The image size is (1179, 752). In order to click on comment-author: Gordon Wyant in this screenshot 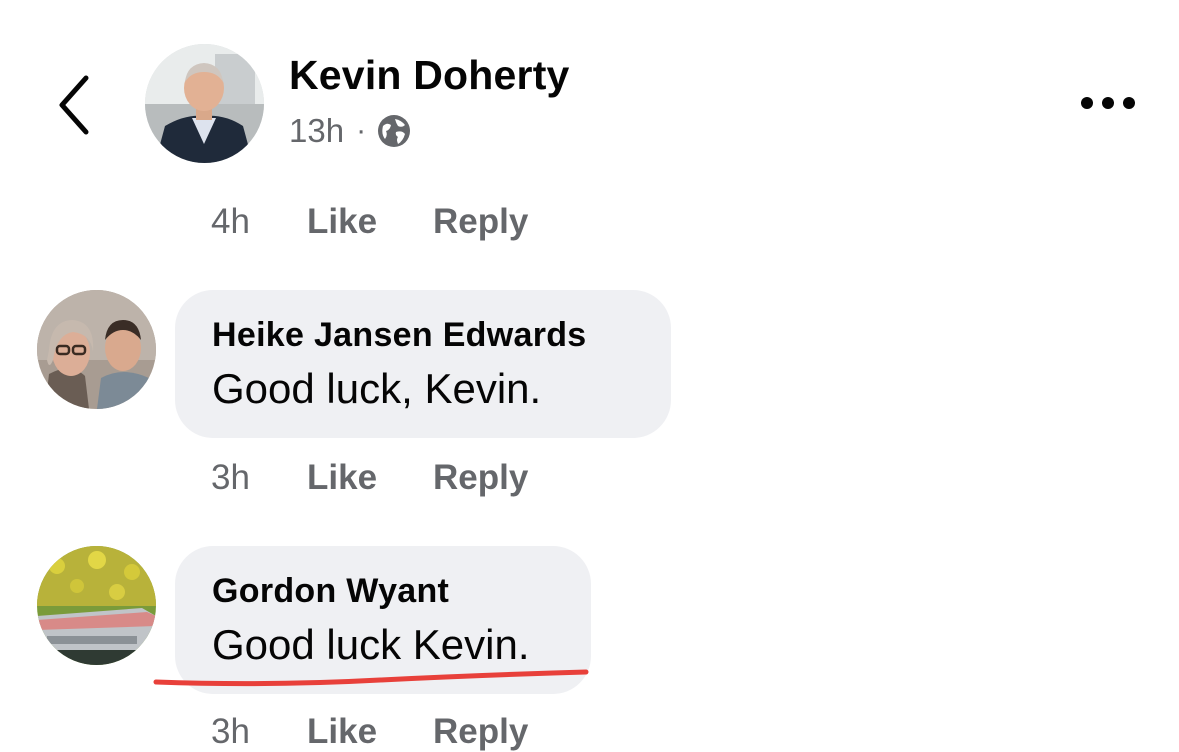, I will do `click(382, 591)`.